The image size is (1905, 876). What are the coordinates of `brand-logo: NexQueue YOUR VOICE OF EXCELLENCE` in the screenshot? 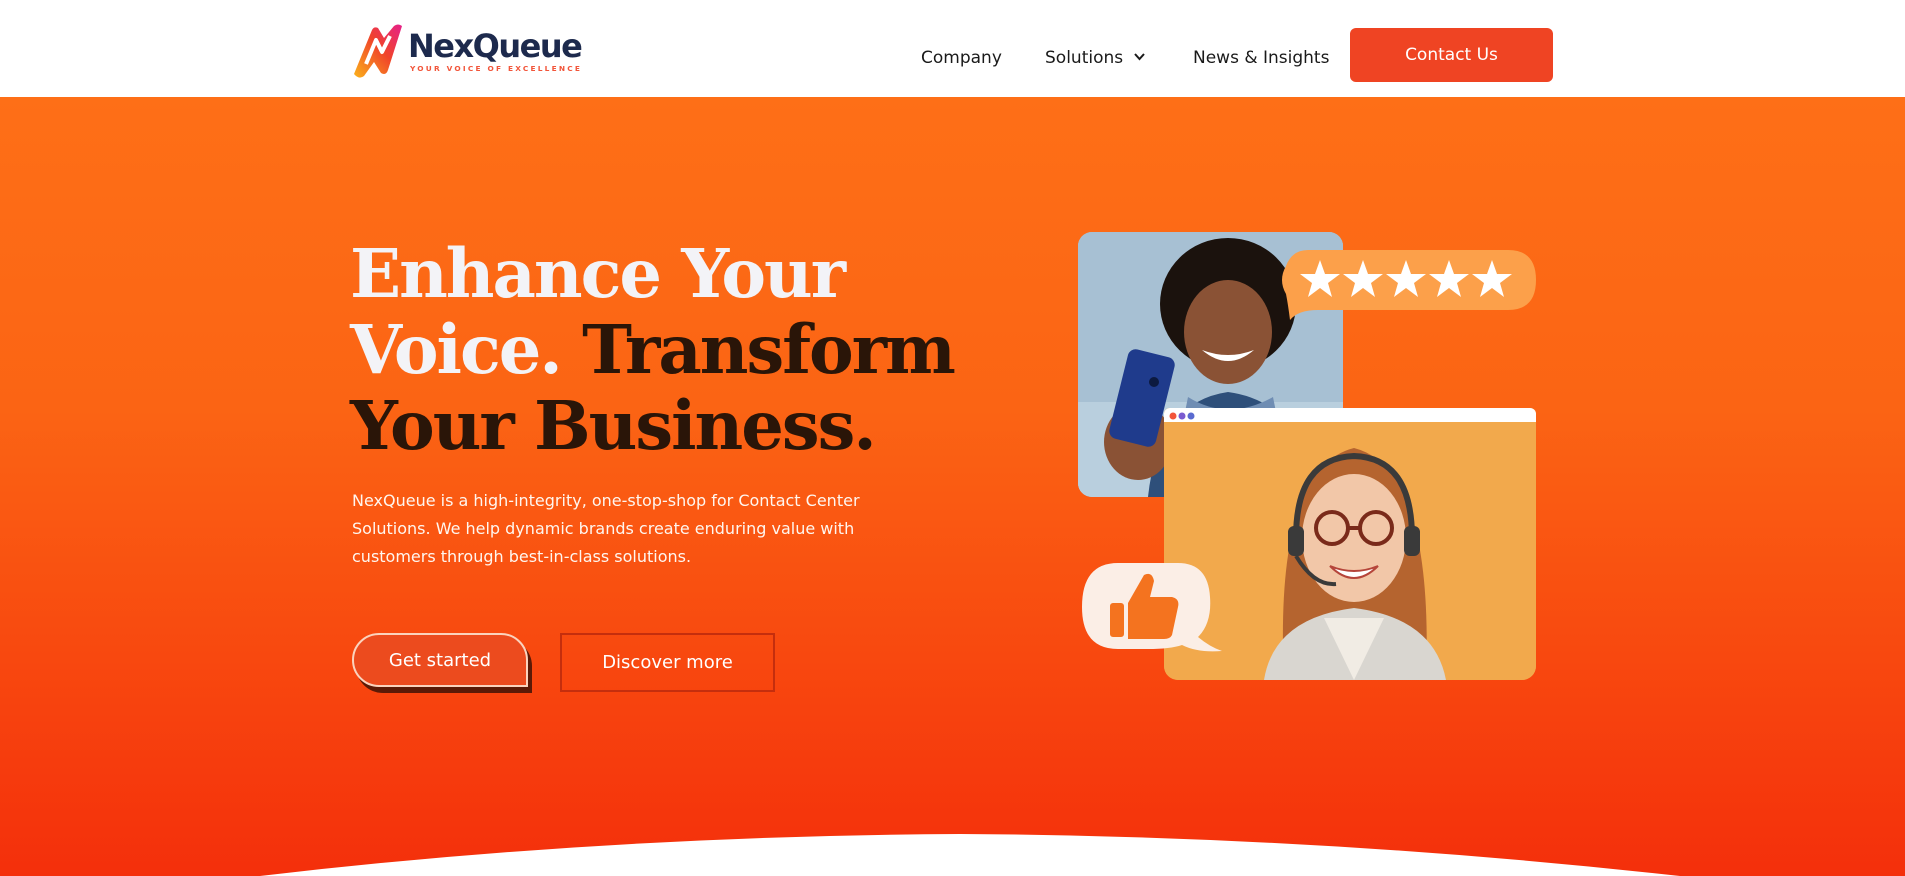 It's located at (466, 51).